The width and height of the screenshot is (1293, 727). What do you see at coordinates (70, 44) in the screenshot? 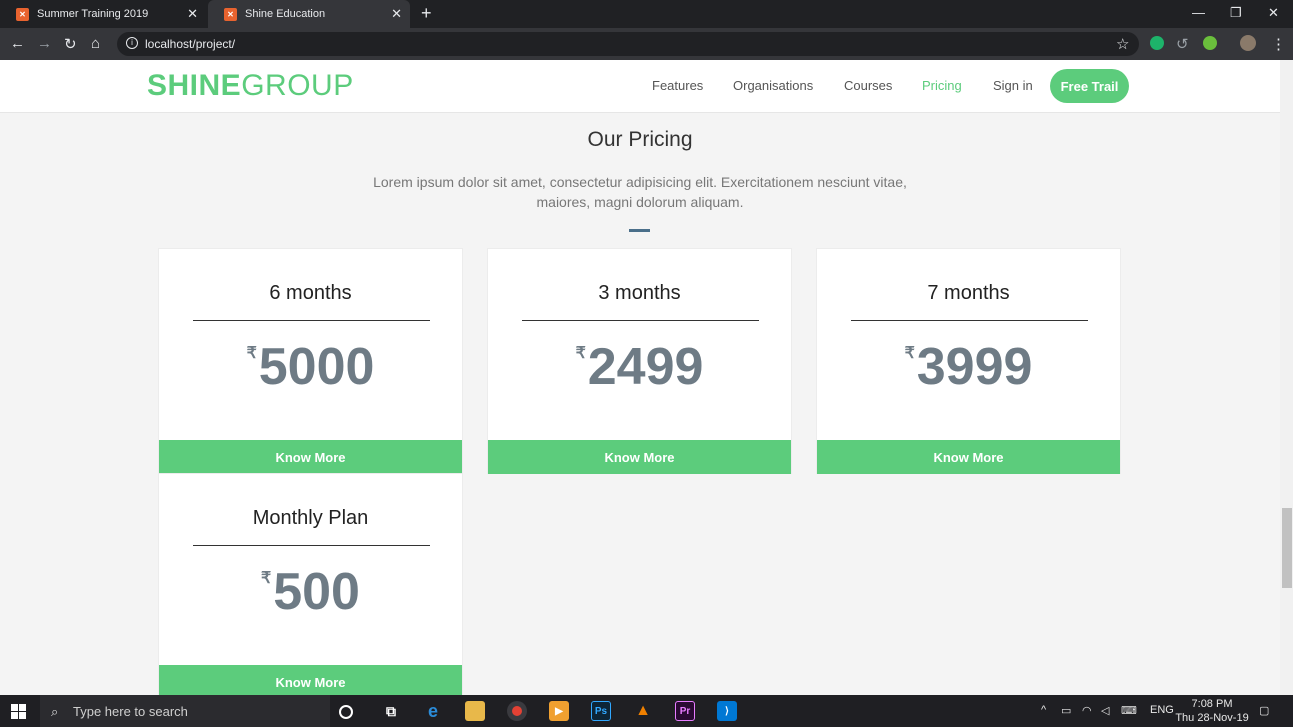
I see `reload-icon: ↻` at bounding box center [70, 44].